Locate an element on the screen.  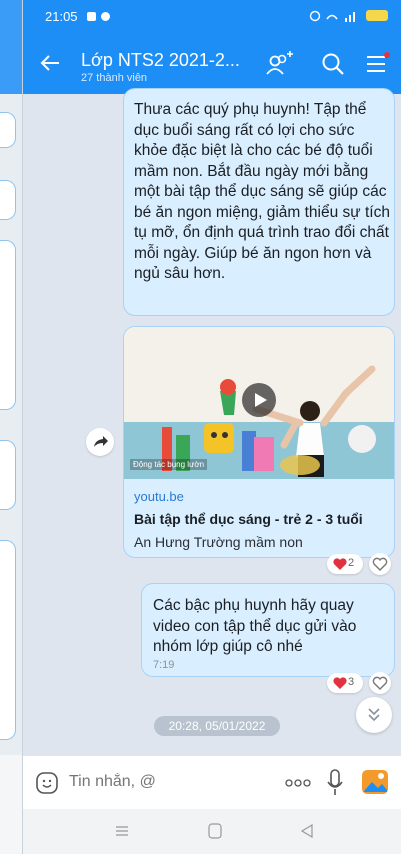
message-input is located at coordinates (174, 782).